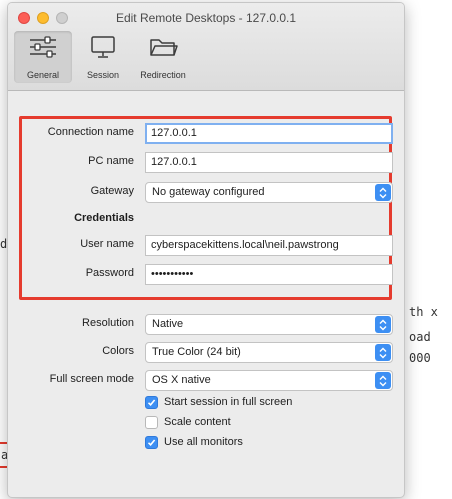 The image size is (452, 499). What do you see at coordinates (203, 442) in the screenshot?
I see `use-all-monitors-label: Use all monitors` at bounding box center [203, 442].